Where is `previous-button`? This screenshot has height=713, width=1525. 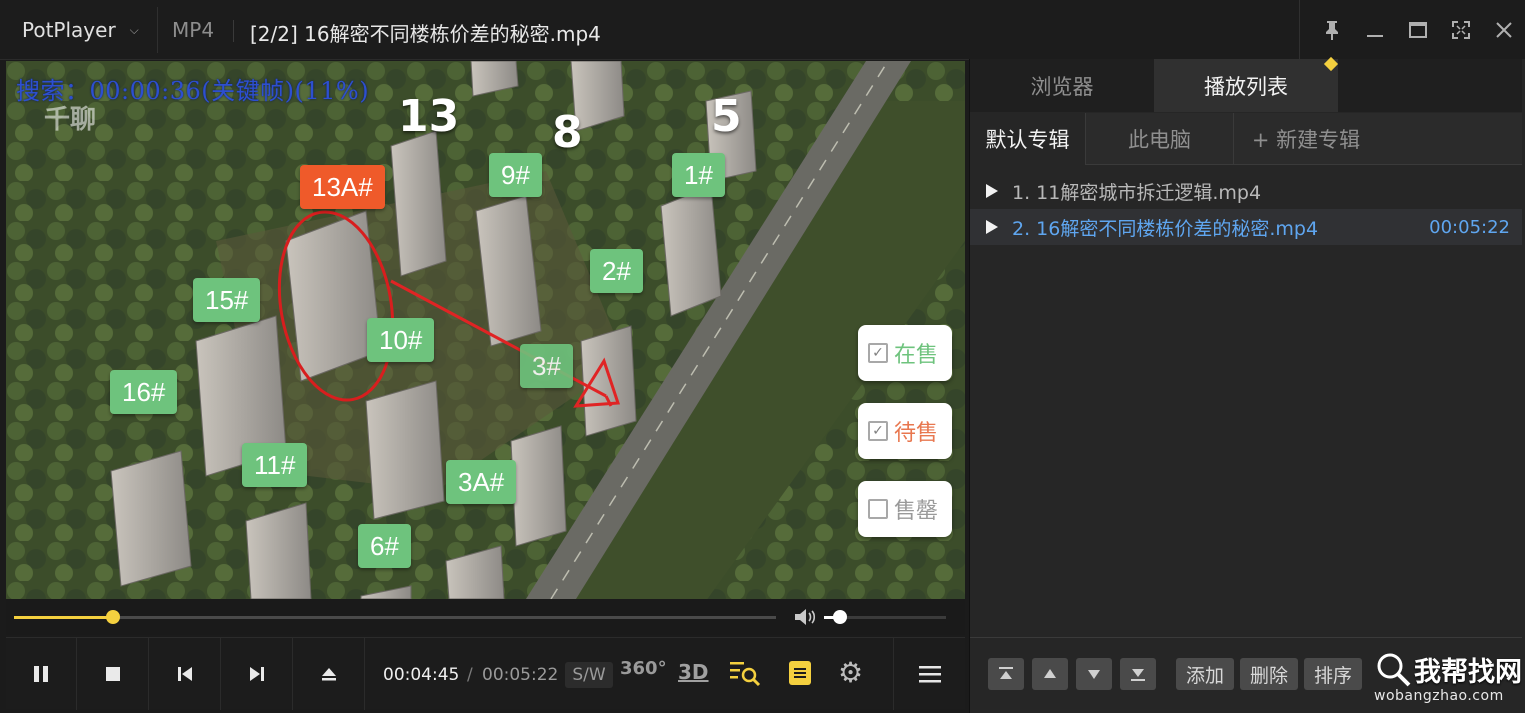
previous-button is located at coordinates (185, 674).